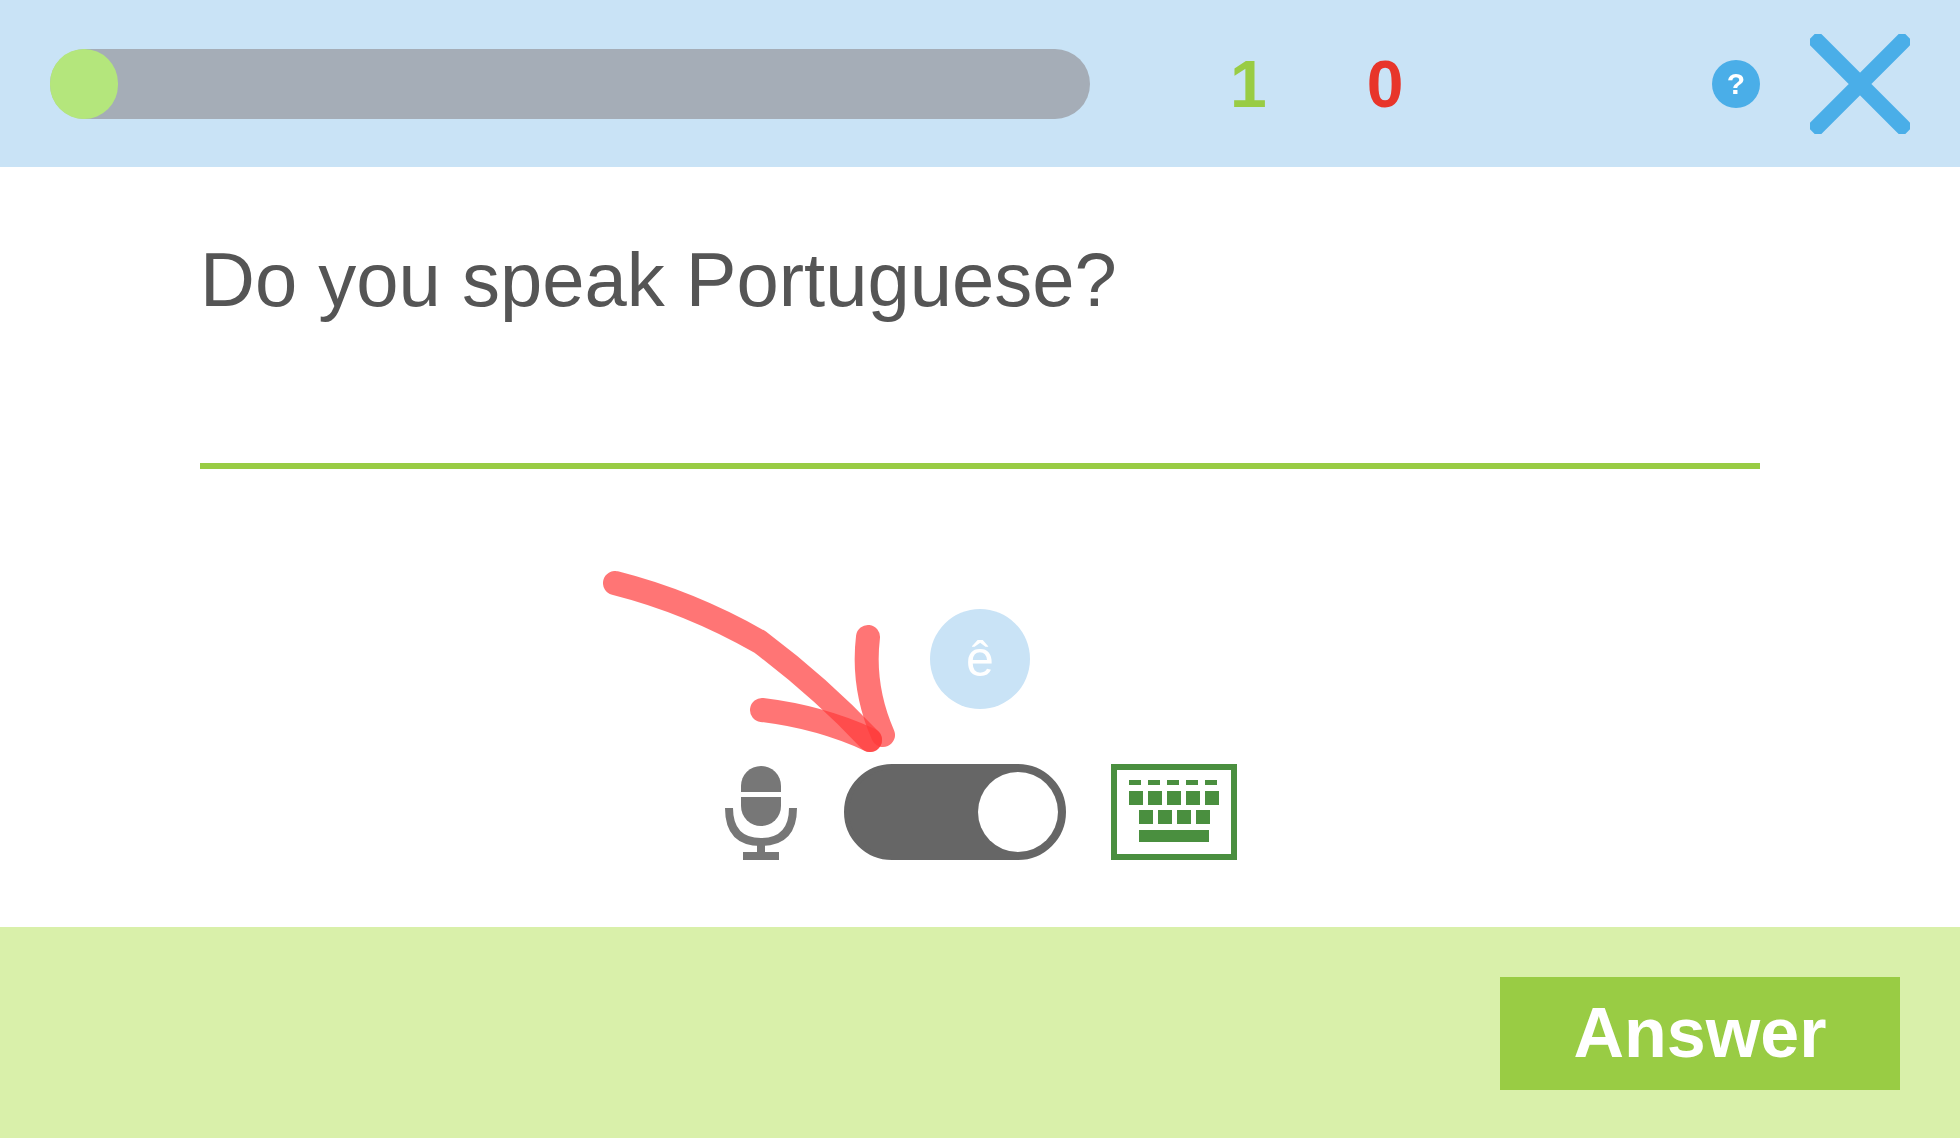 This screenshot has height=1138, width=1960. What do you see at coordinates (1174, 812) in the screenshot?
I see `keyboard-icon` at bounding box center [1174, 812].